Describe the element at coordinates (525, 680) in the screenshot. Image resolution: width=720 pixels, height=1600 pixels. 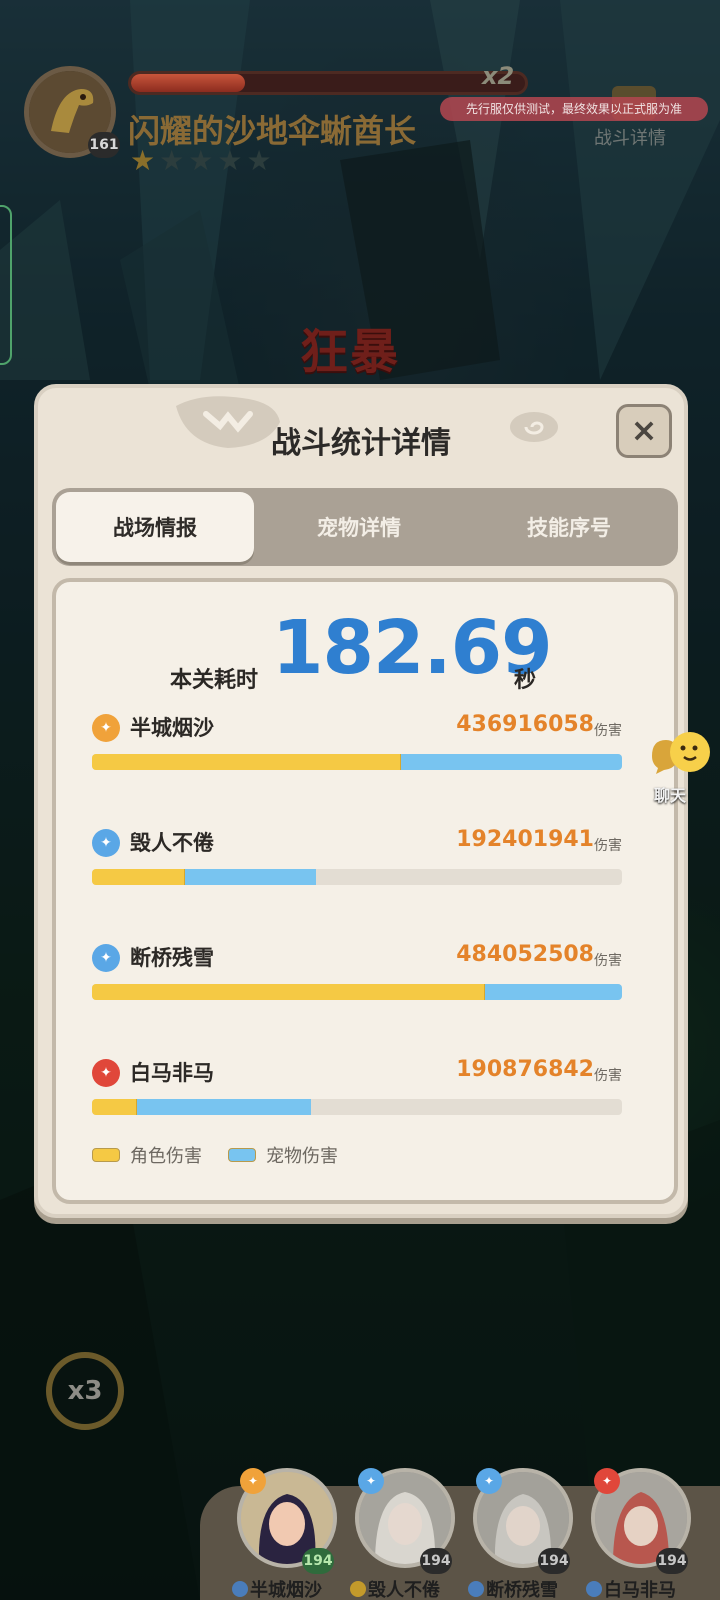
I see `stage-time-unit: 秒` at that location.